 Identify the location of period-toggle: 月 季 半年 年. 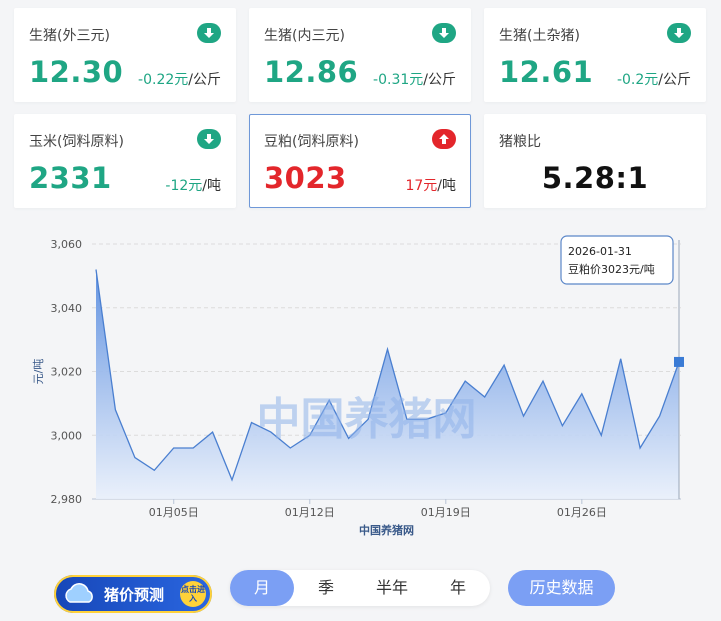
(360, 588).